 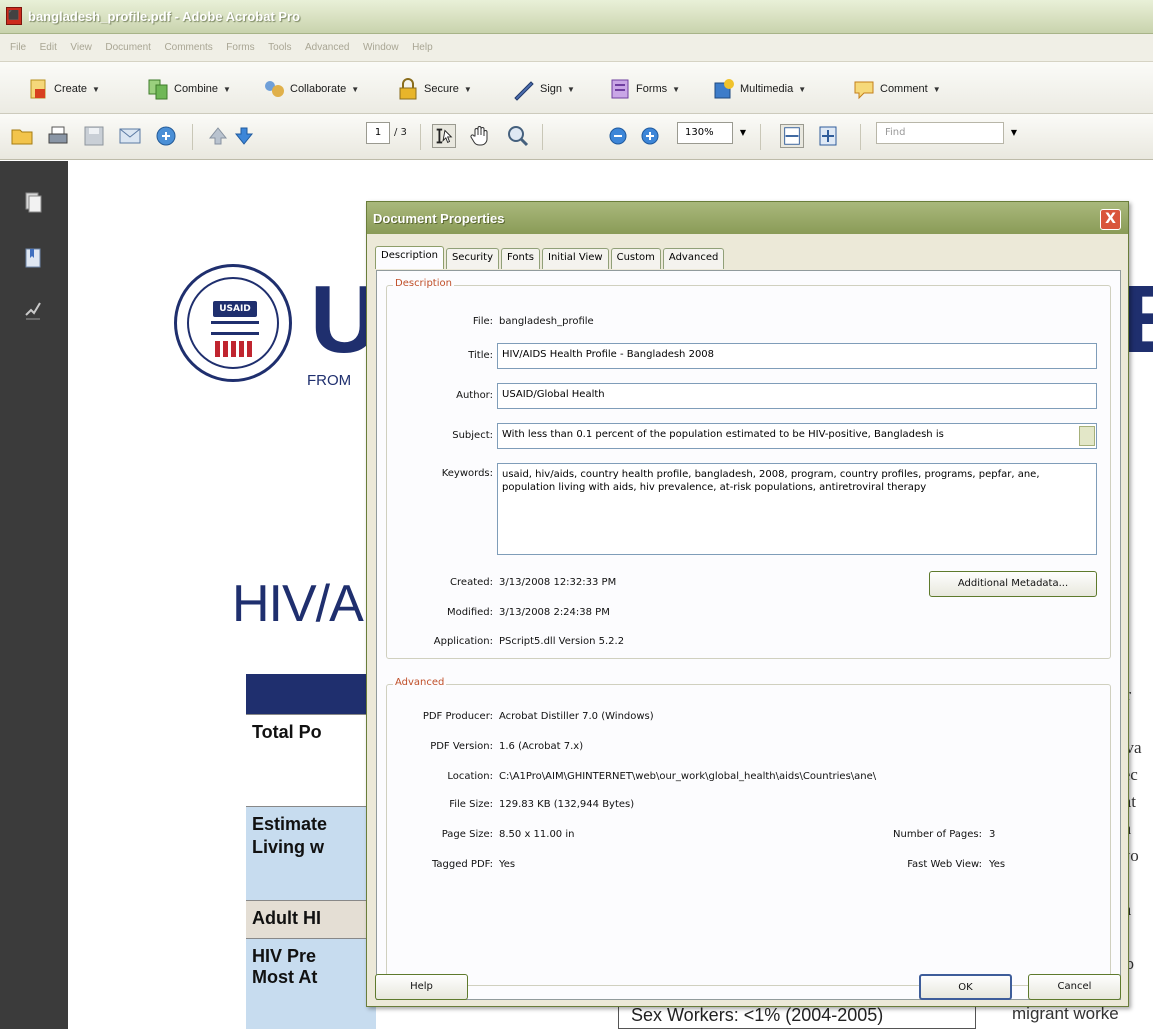 I want to click on multimedia-label: Multimedia, so click(x=767, y=89).